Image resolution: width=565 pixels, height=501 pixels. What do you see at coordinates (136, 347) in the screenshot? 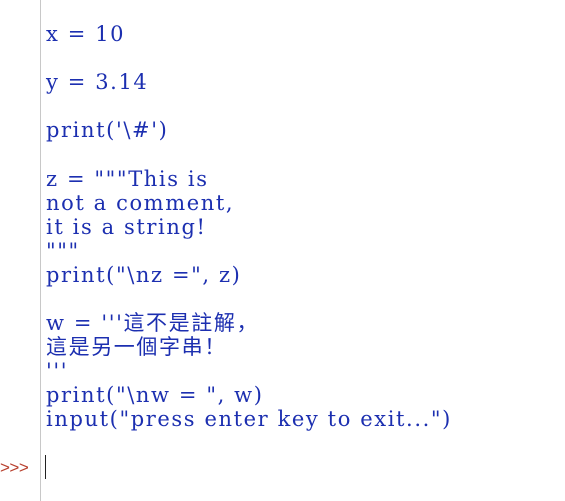
I see `code-line-w-body: 這是另一個字串！` at bounding box center [136, 347].